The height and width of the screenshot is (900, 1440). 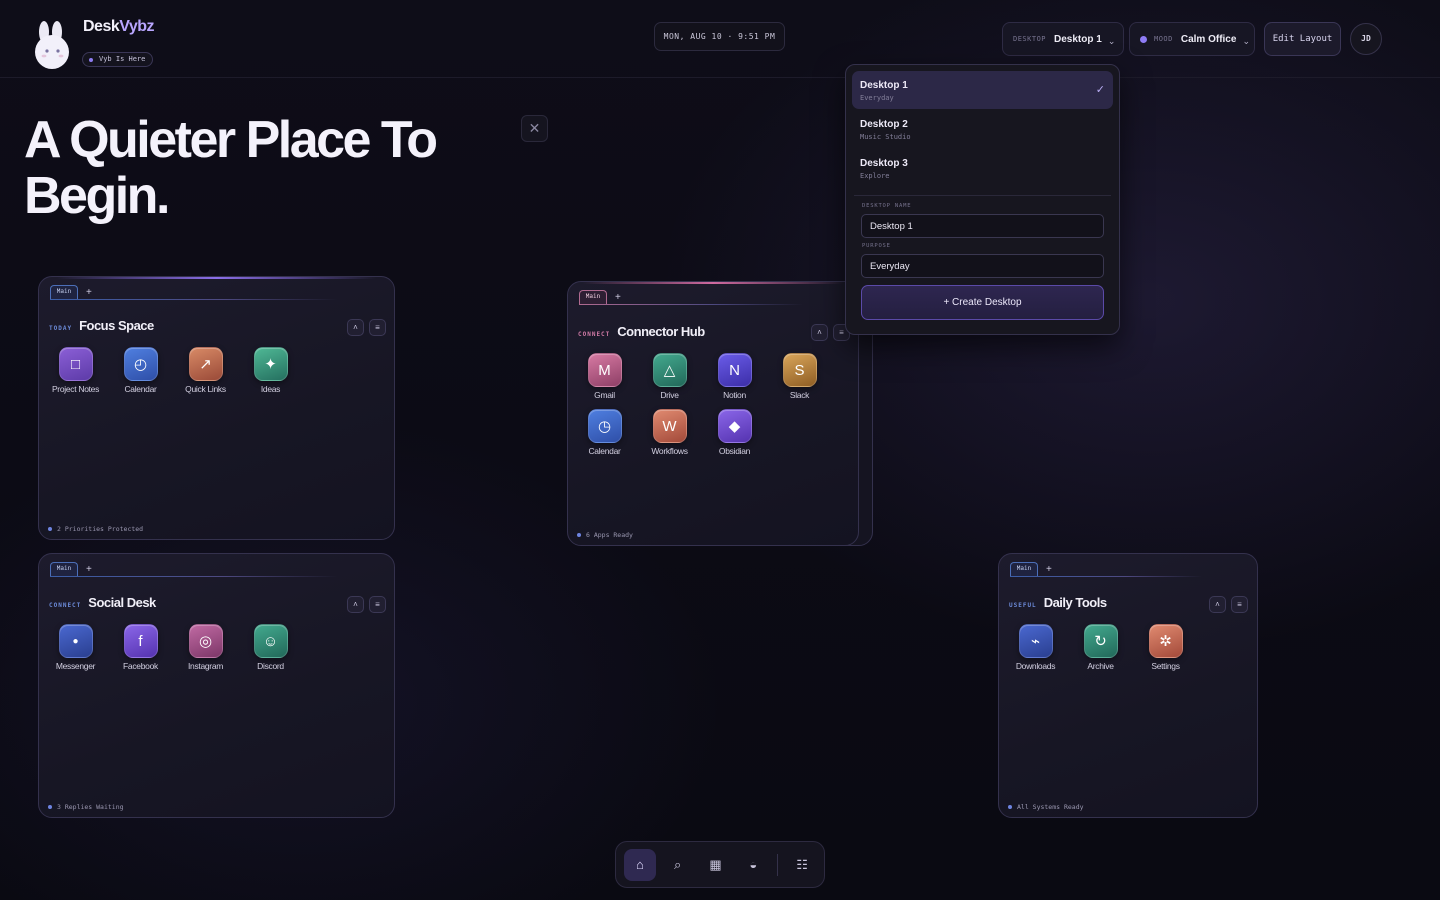 I want to click on app-calendar: ◷ Calendar, so click(x=604, y=432).